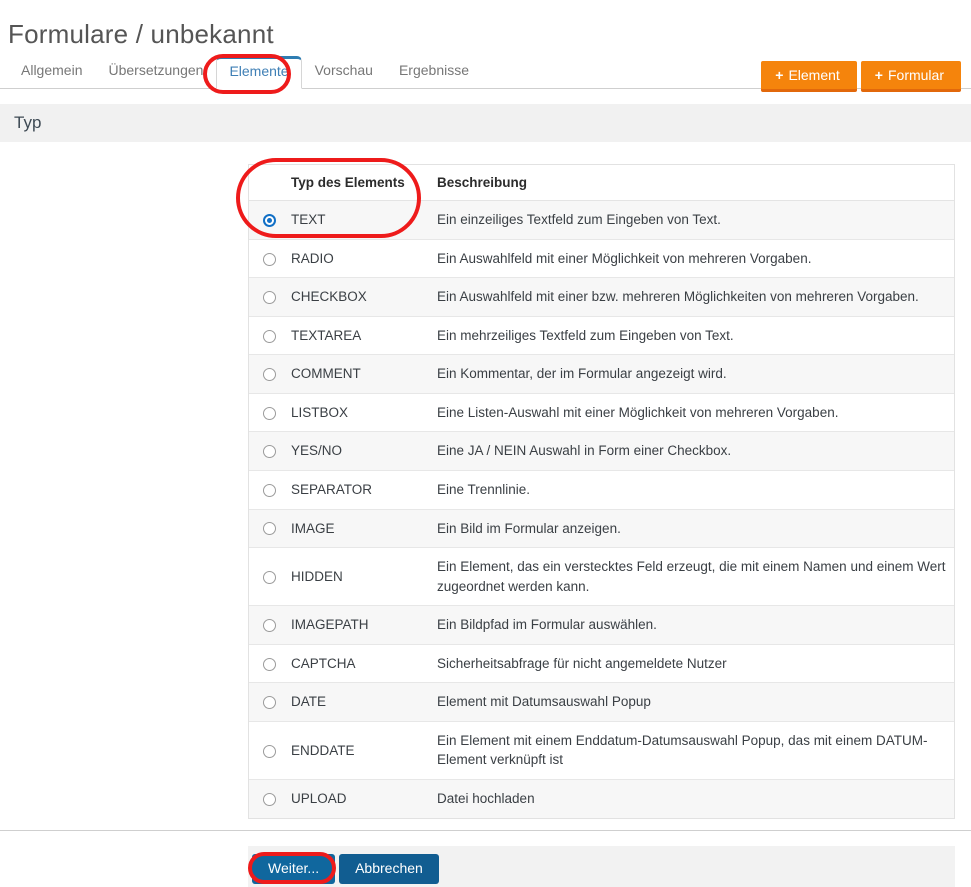 Image resolution: width=971 pixels, height=887 pixels. What do you see at coordinates (485, 123) in the screenshot?
I see `section-header-typ: Typ` at bounding box center [485, 123].